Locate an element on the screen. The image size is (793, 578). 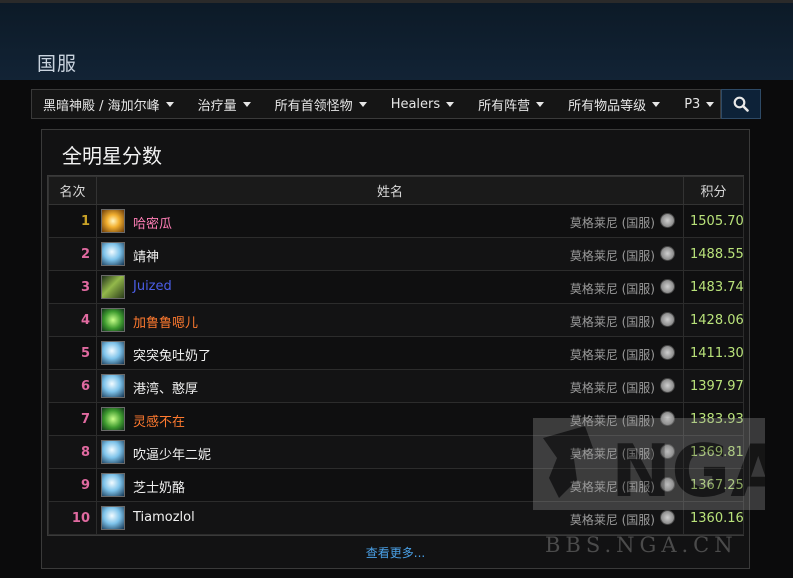
player-name-link: 港湾、憨厚 is located at coordinates (165, 387).